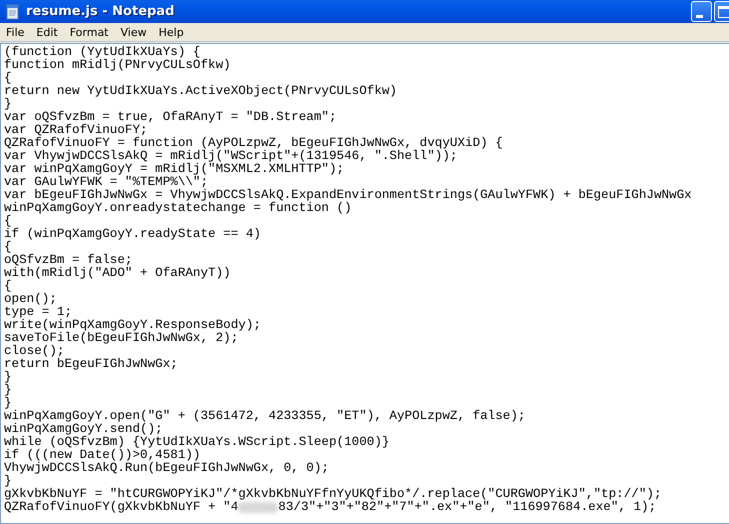 The width and height of the screenshot is (729, 524). Describe the element at coordinates (200, 91) in the screenshot. I see `code-line: return new YytUdIkXUaYs.ActiveXObject(PNrvyCULsOfkw)` at that location.